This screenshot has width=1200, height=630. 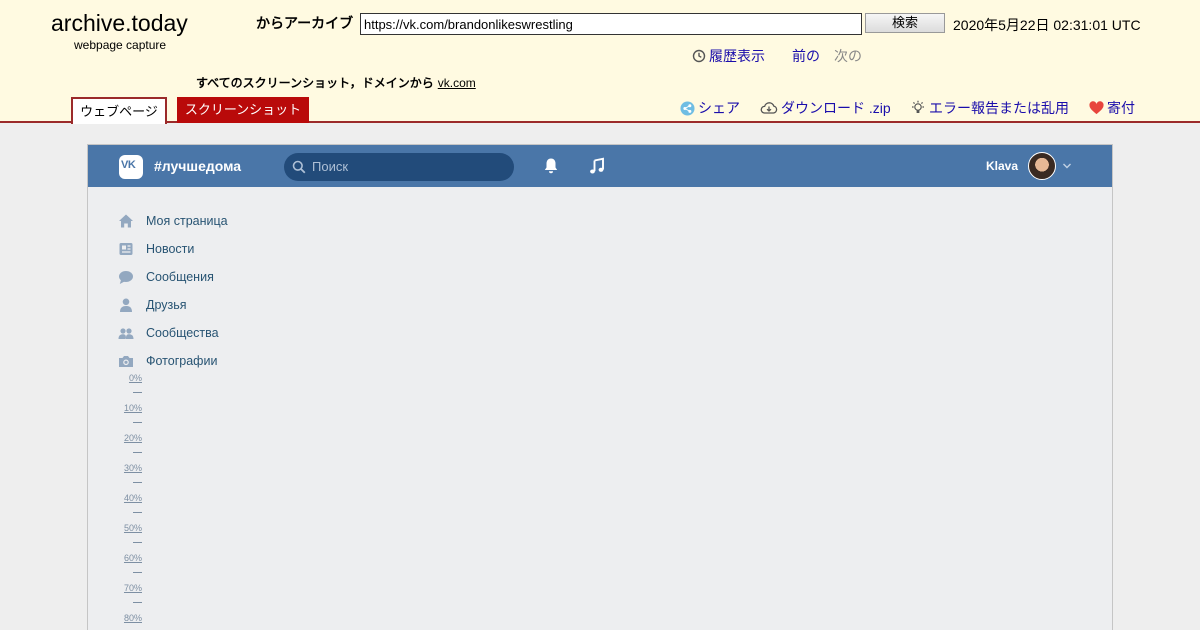 What do you see at coordinates (836, 108) in the screenshot?
I see `download-label: ダウンロード .zip` at bounding box center [836, 108].